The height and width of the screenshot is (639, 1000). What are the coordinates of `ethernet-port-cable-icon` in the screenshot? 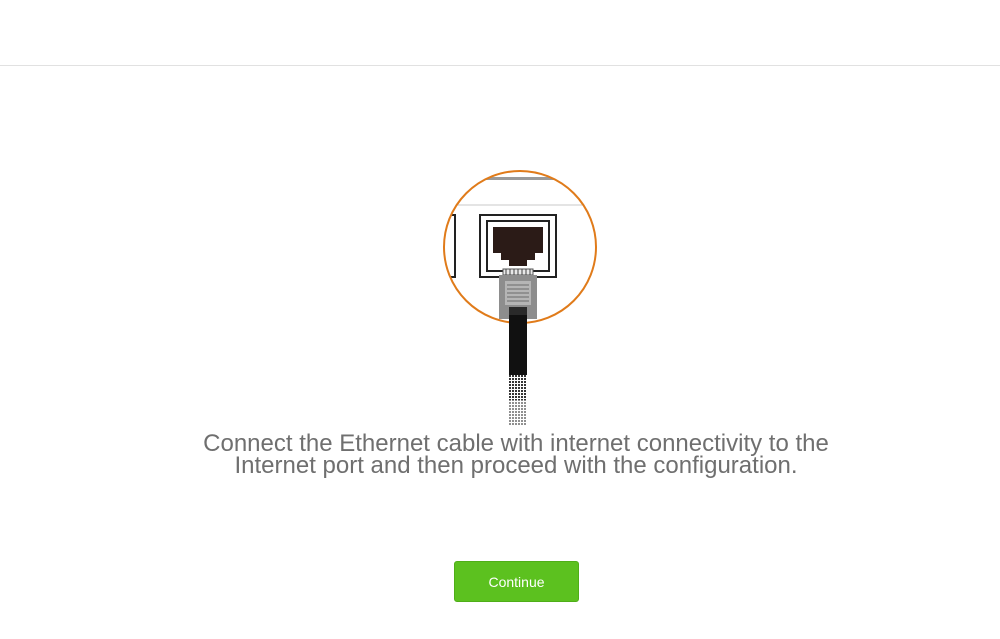 It's located at (522, 297).